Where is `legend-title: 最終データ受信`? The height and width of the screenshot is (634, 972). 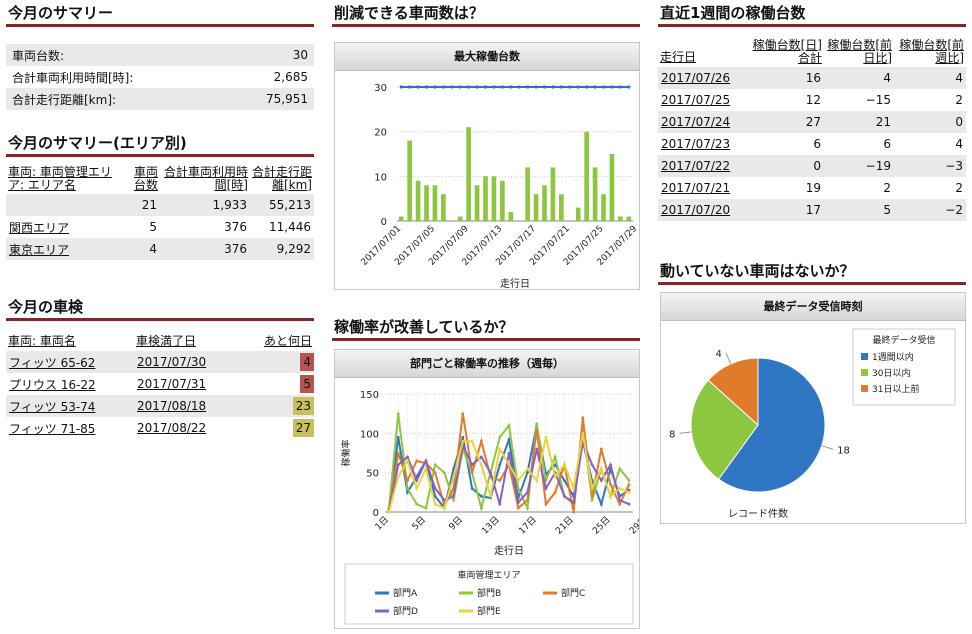 legend-title: 最終データ受信 is located at coordinates (903, 340).